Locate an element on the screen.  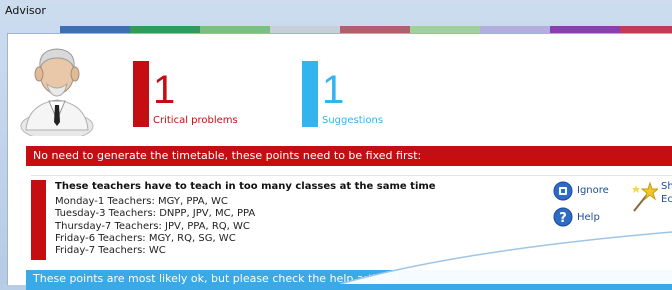
problem-line: Friday-7 Teachers: WC is located at coordinates (110, 251).